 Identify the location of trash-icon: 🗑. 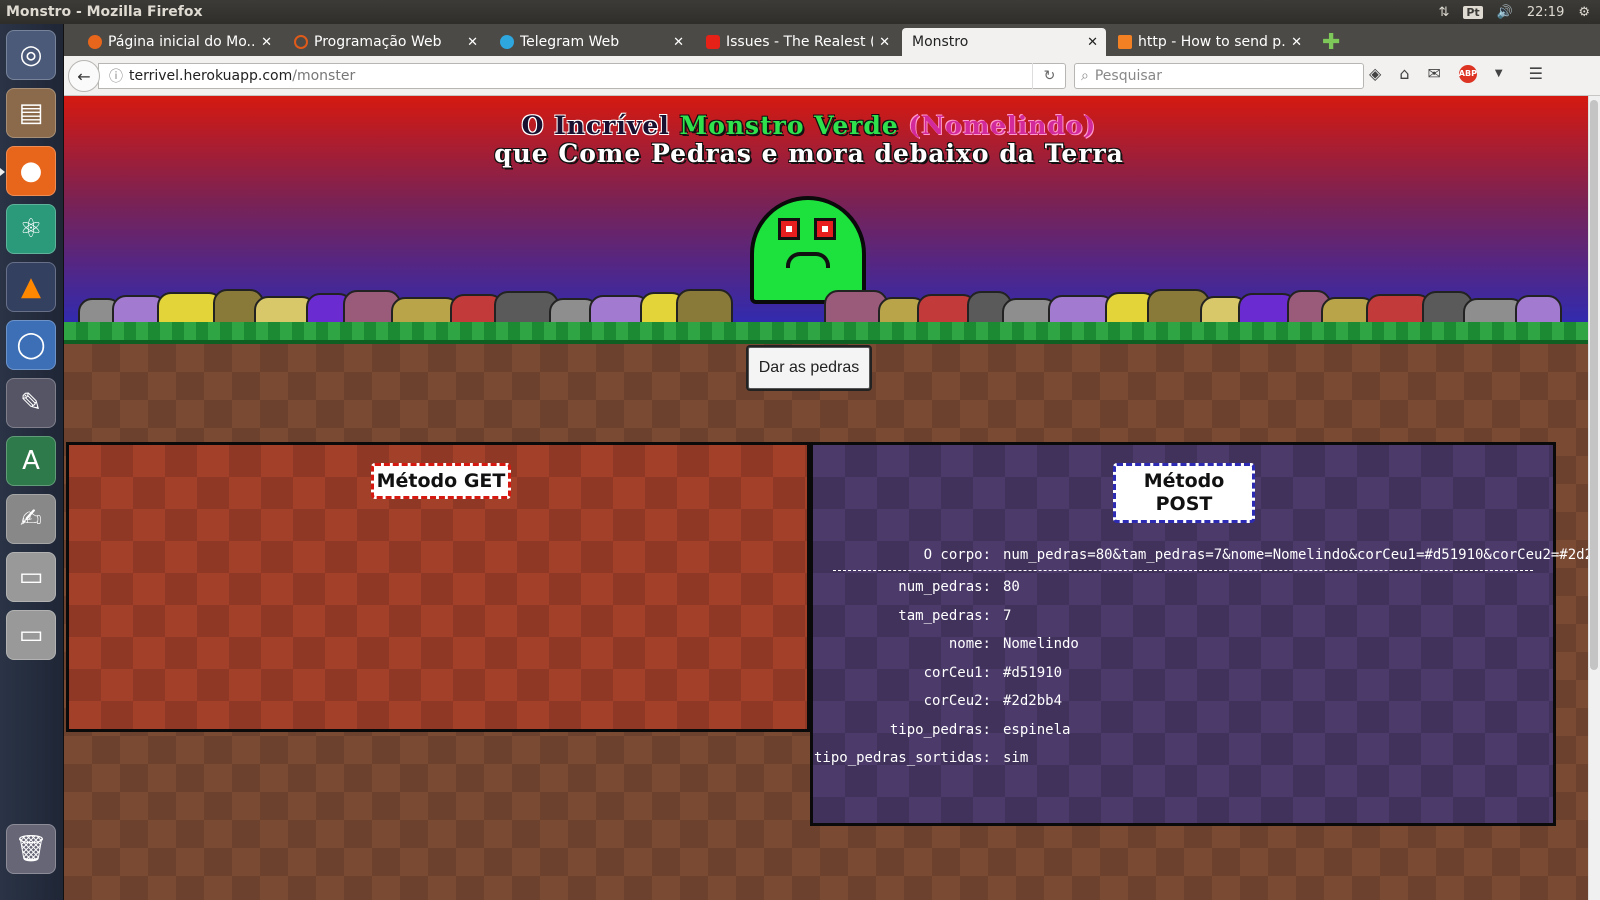
(31, 849).